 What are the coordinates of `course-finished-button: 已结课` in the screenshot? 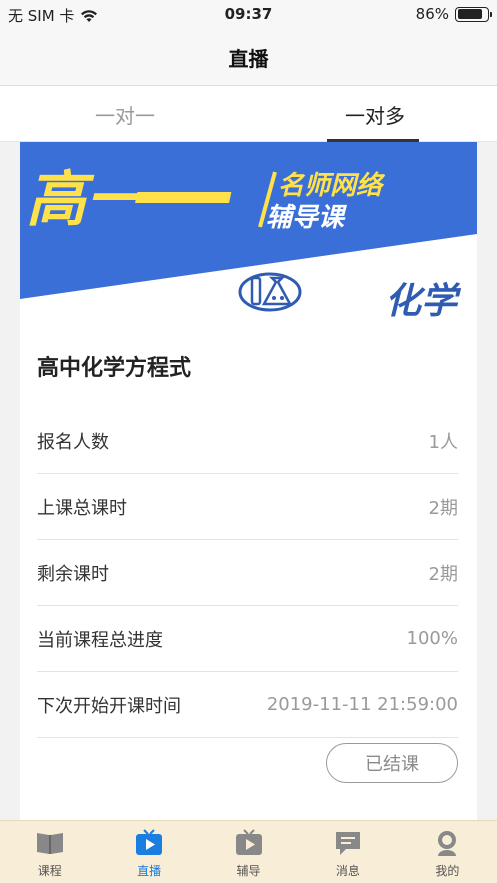 It's located at (392, 763).